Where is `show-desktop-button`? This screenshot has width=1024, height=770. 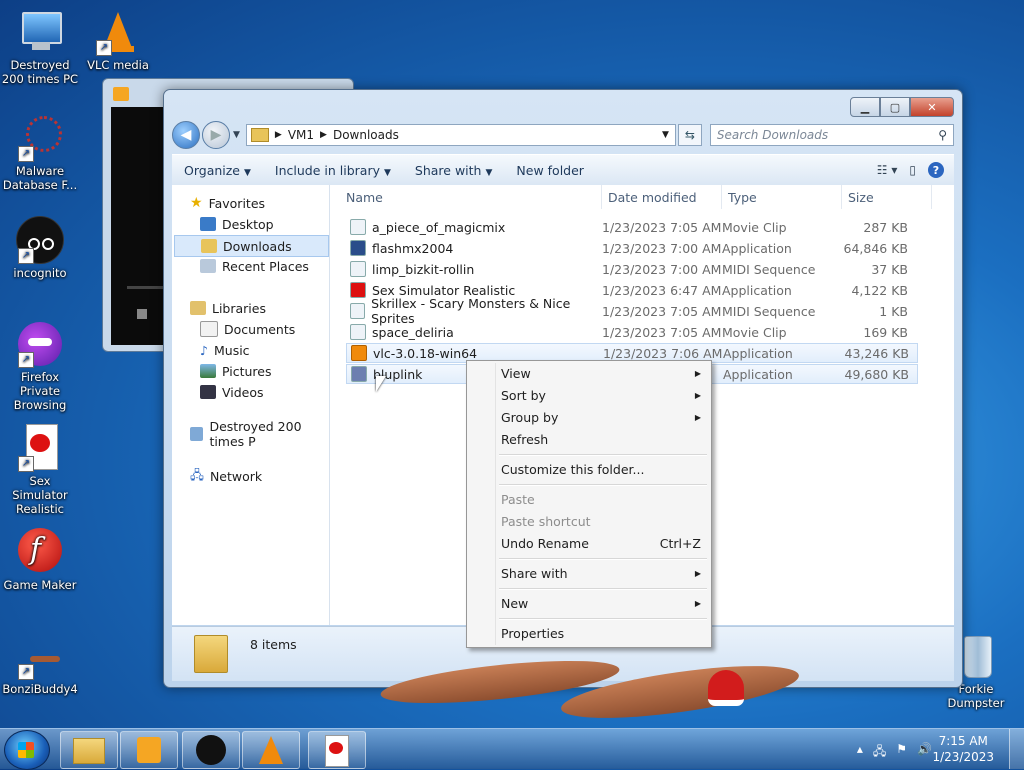
show-desktop-button is located at coordinates (1016, 749).